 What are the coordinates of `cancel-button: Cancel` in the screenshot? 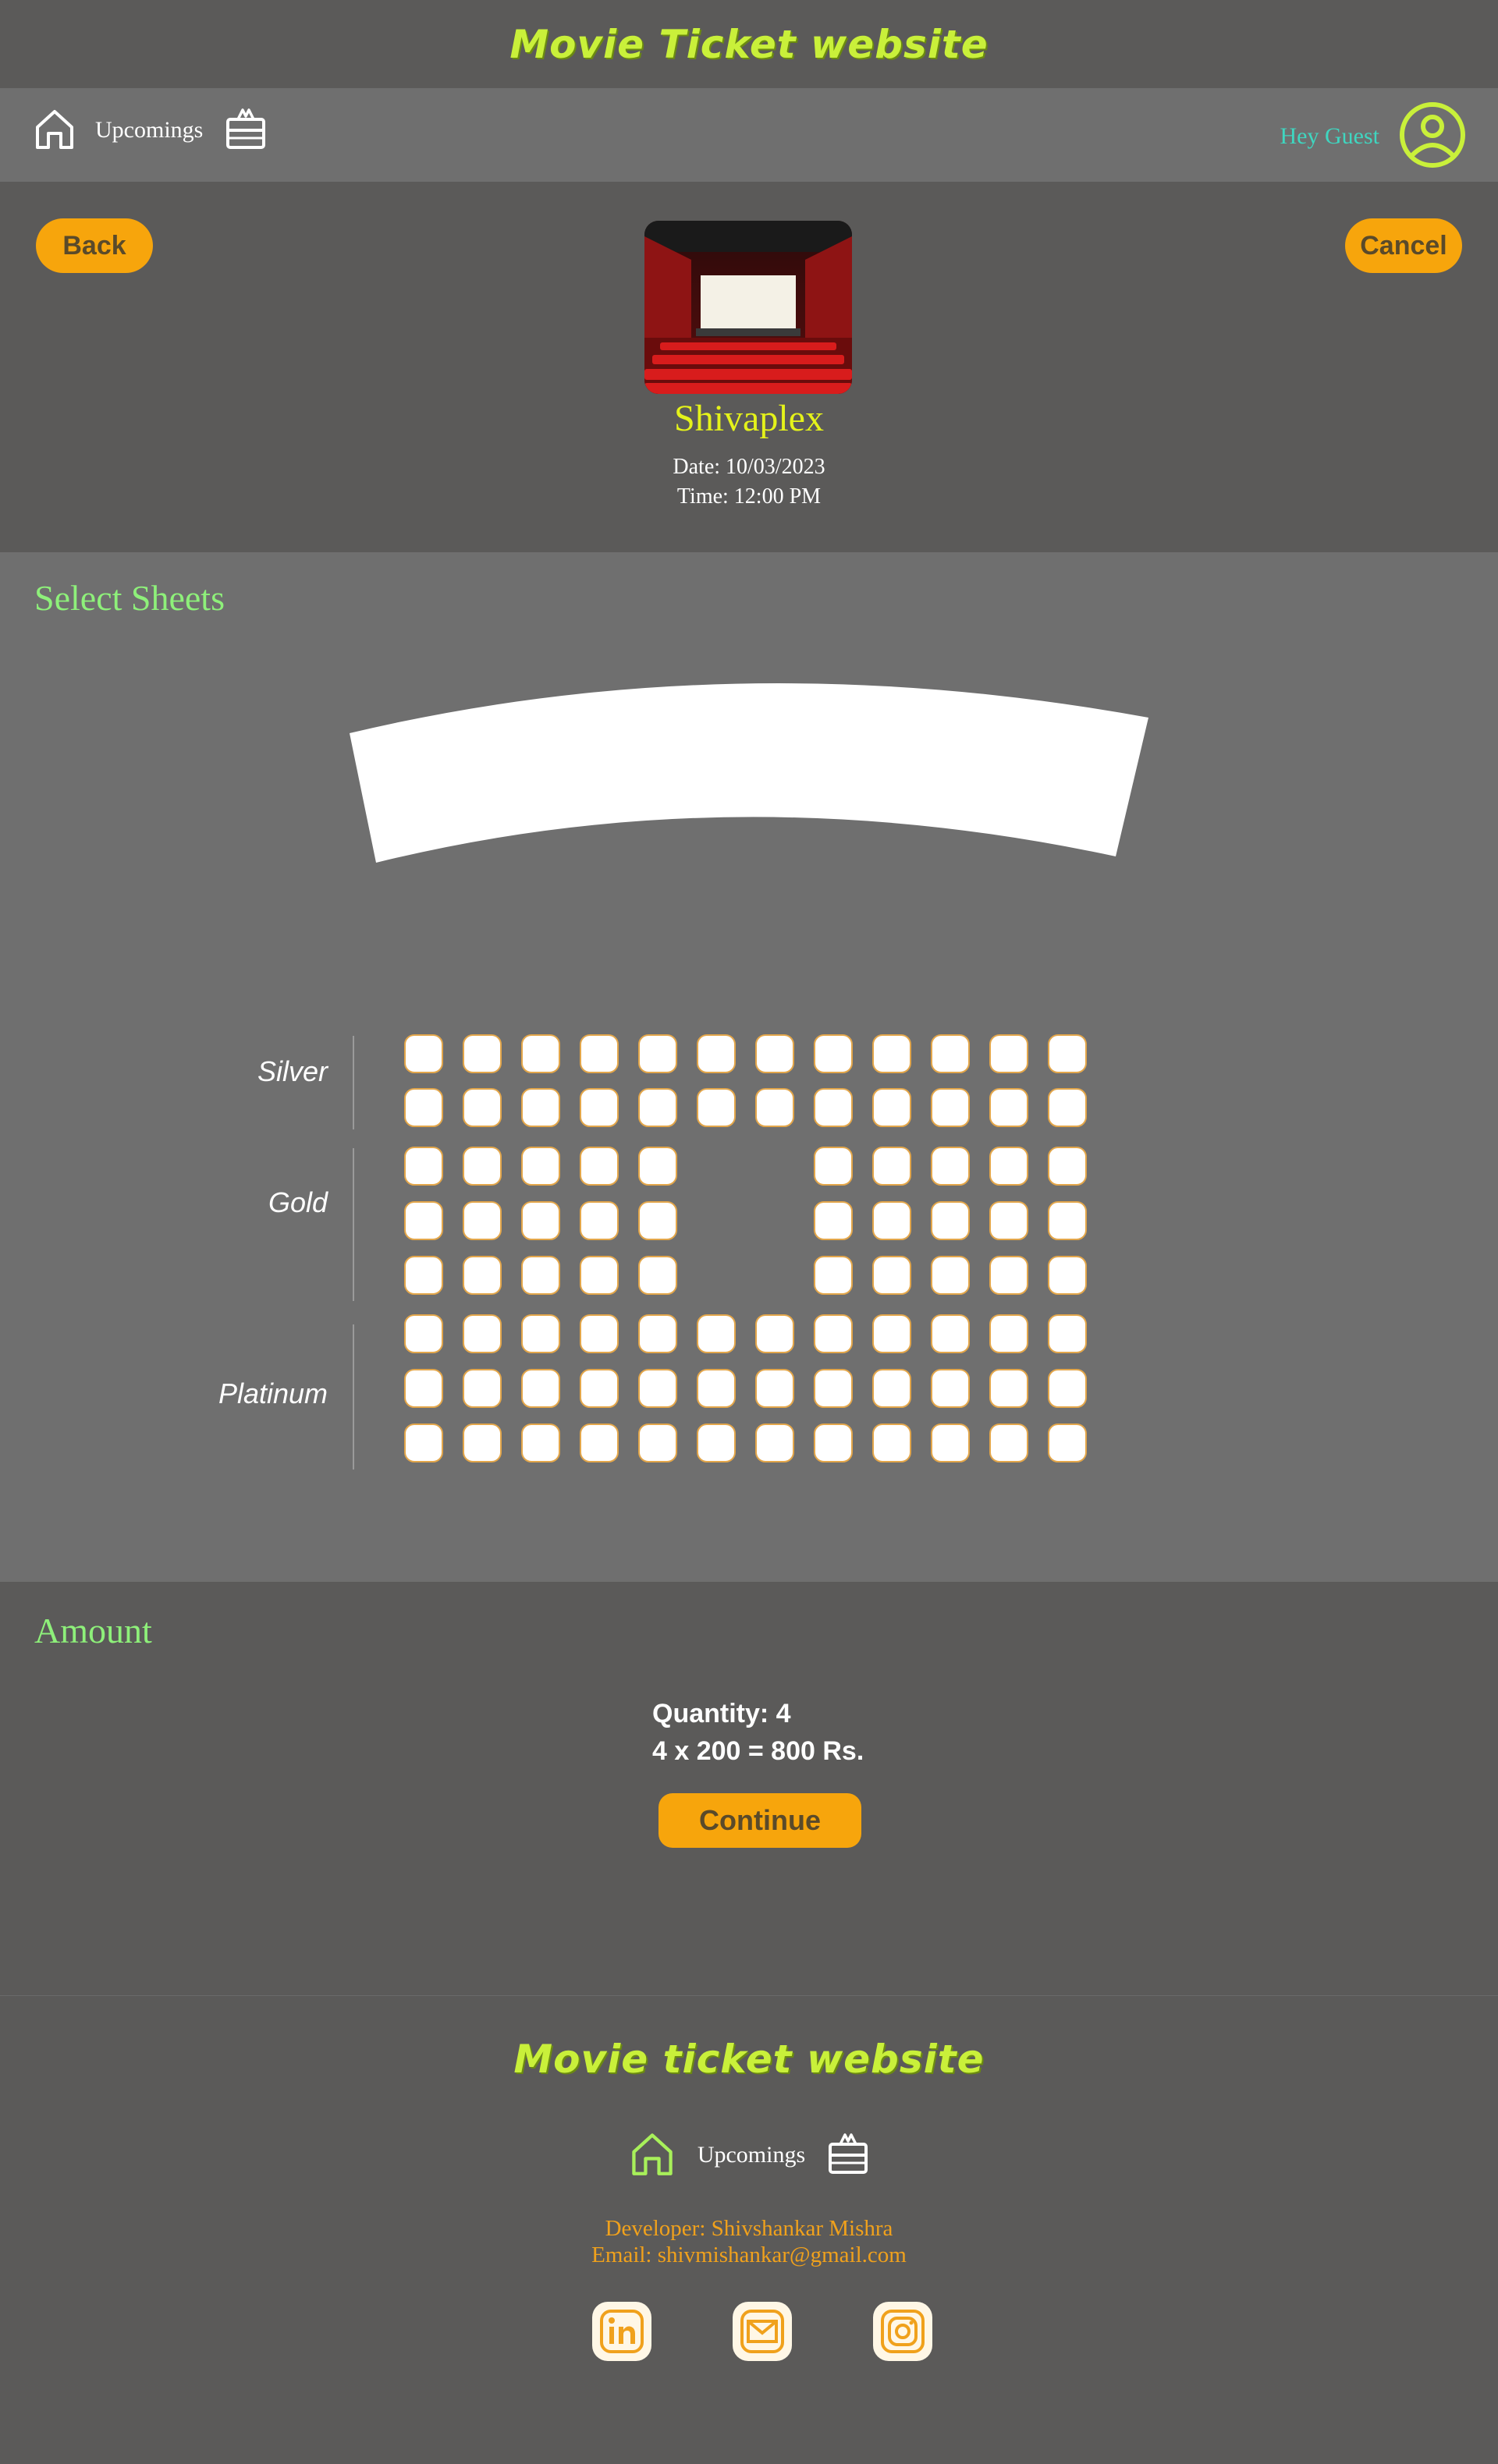 It's located at (1403, 245).